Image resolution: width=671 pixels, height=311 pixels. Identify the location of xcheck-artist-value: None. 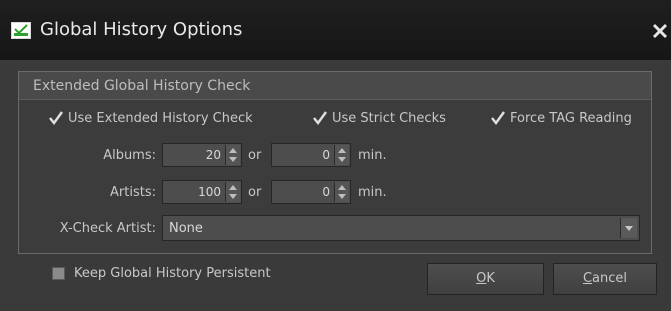
(186, 228).